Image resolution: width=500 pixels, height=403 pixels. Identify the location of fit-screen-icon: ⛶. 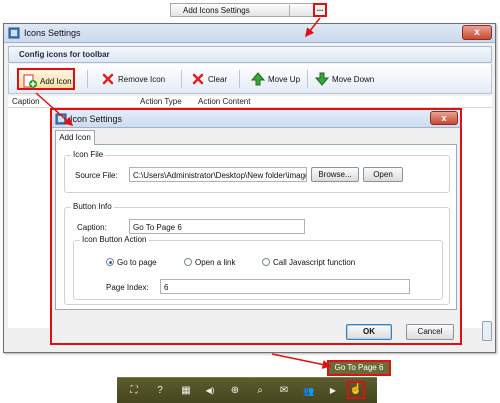
(134, 391).